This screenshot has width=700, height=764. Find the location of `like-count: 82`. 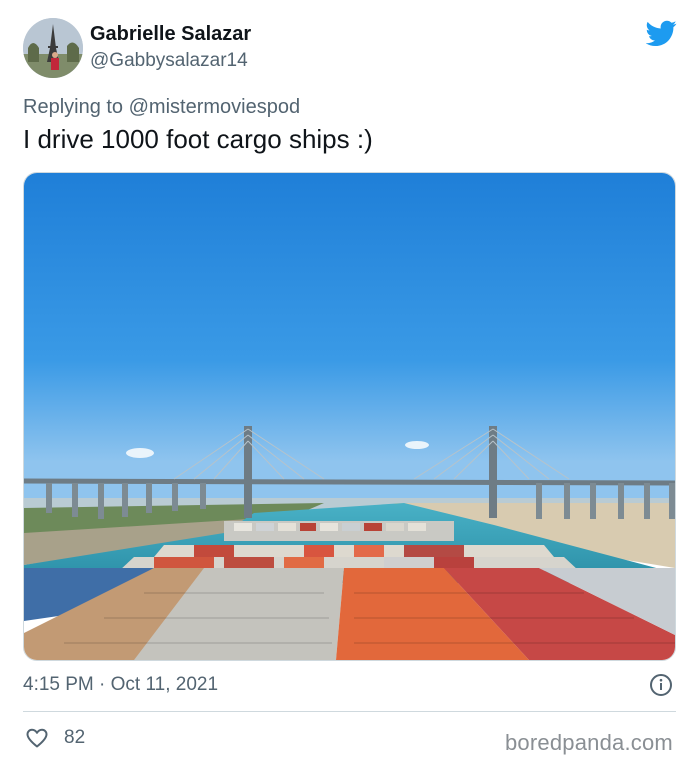

like-count: 82 is located at coordinates (75, 737).